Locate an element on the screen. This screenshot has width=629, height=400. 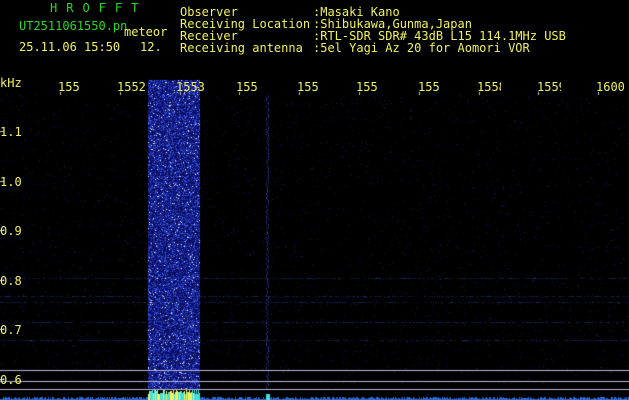
y-tick-label: 1.0 is located at coordinates (11, 182).